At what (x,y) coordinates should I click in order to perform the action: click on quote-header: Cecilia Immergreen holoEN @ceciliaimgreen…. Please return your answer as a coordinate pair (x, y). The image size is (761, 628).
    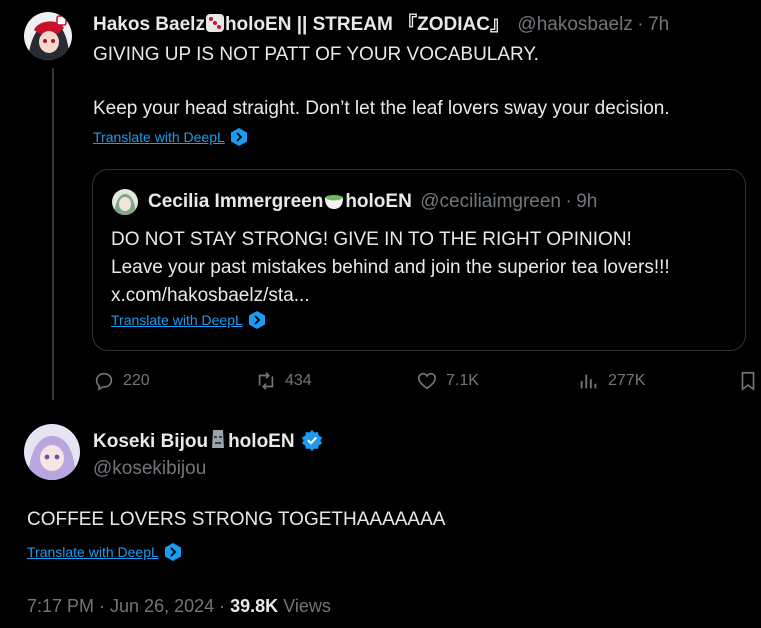
    Looking at the image, I should click on (372, 202).